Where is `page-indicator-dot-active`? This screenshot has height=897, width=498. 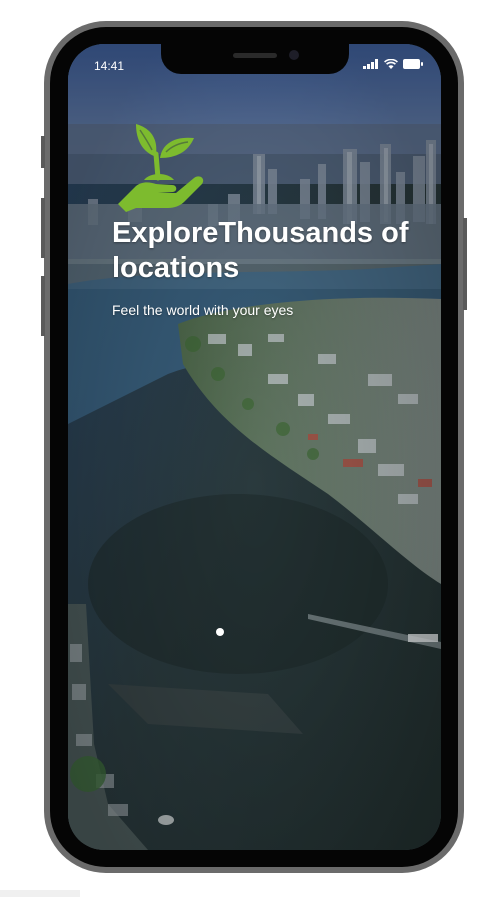 page-indicator-dot-active is located at coordinates (220, 632).